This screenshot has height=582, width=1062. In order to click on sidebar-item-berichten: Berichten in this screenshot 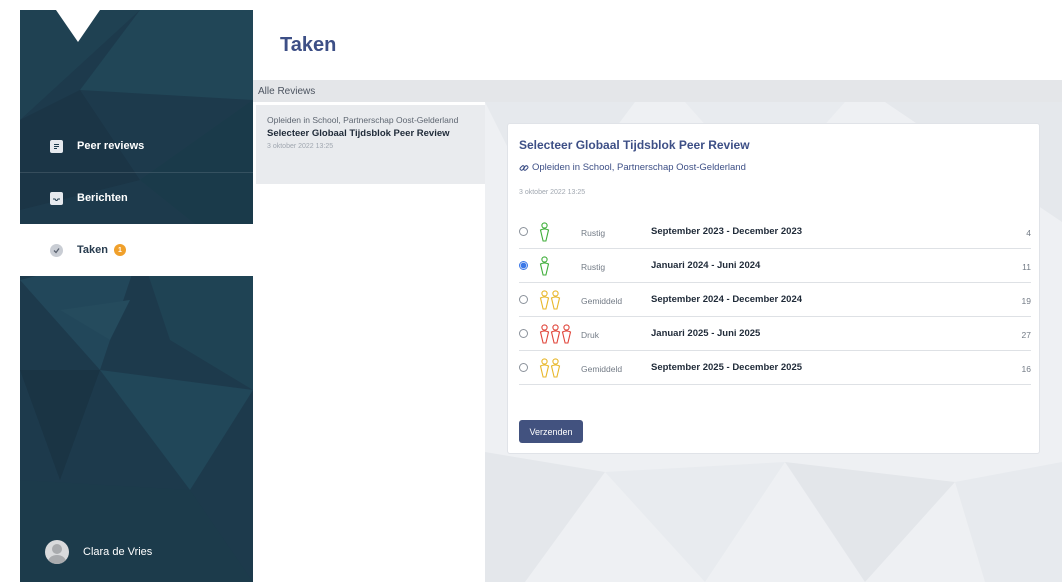, I will do `click(136, 198)`.